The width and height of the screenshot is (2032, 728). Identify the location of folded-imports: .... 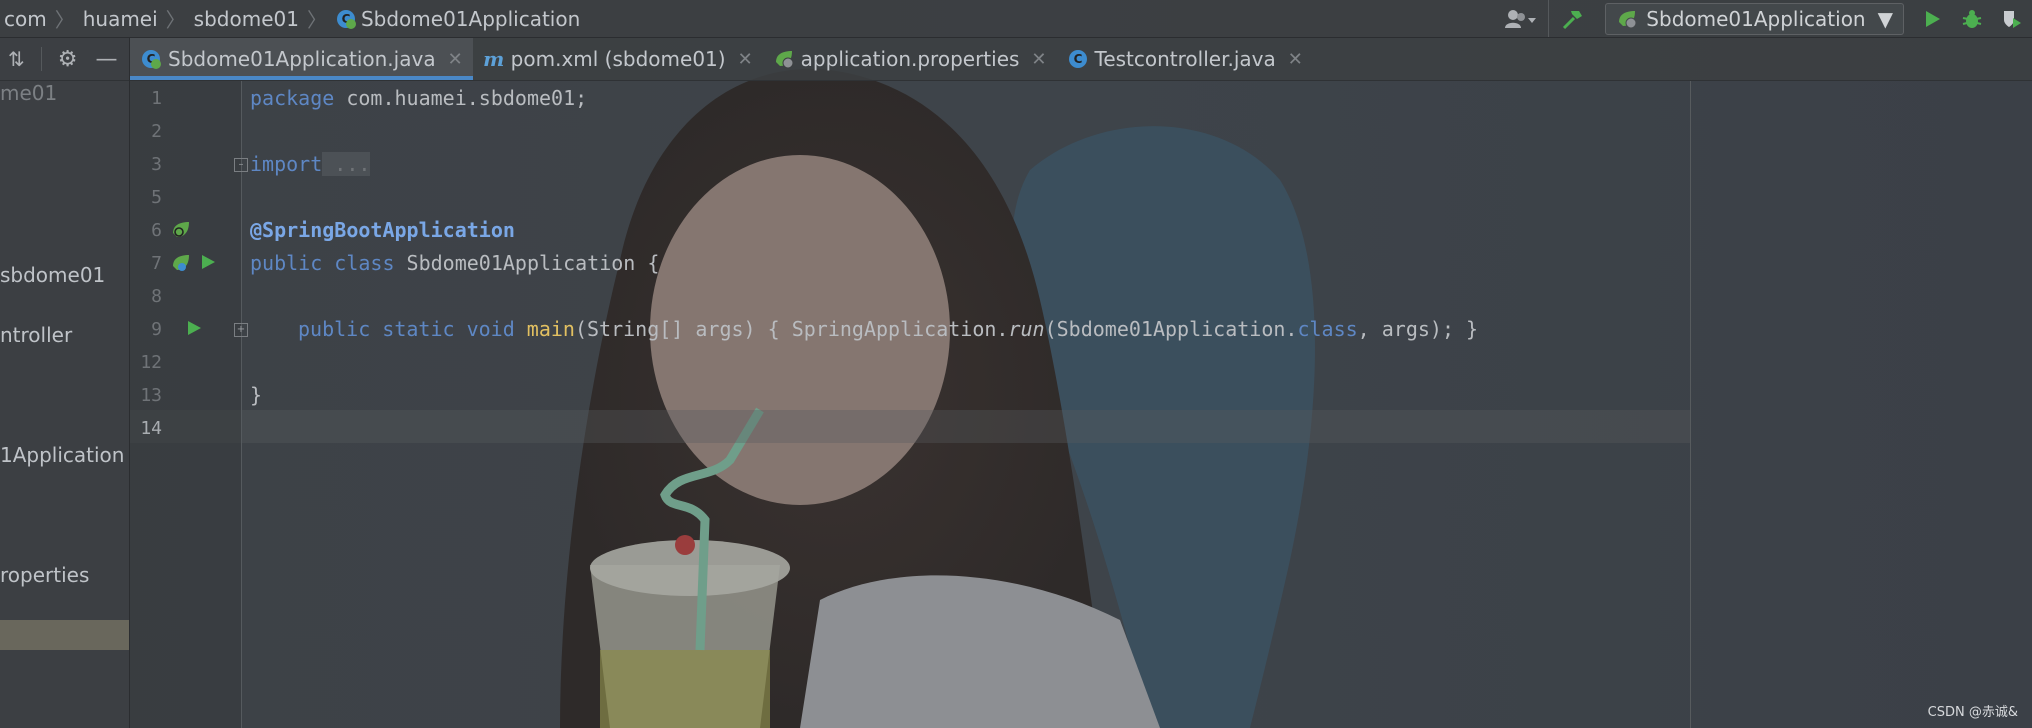
(346, 164).